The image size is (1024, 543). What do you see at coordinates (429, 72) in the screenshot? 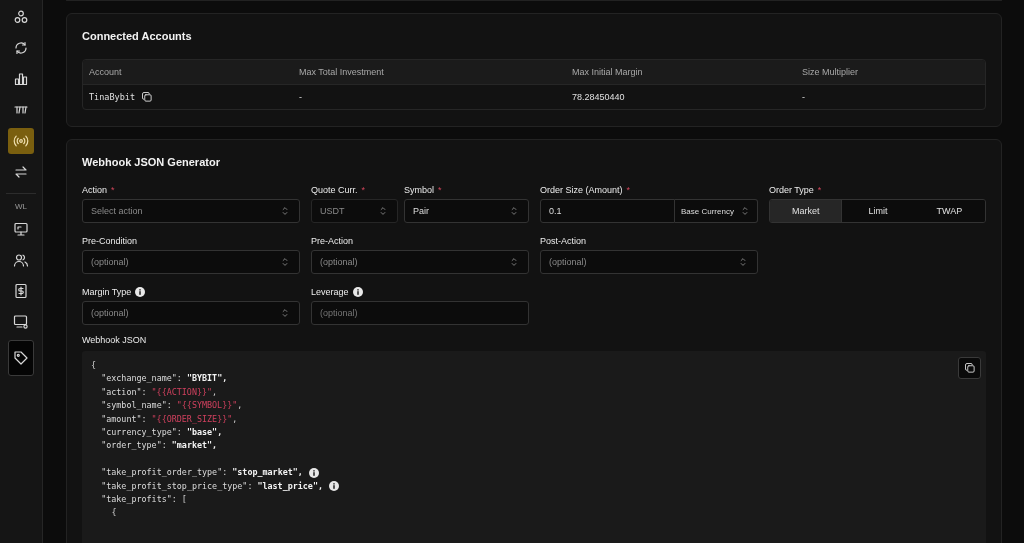
I see `column-header: Max Total Investment` at bounding box center [429, 72].